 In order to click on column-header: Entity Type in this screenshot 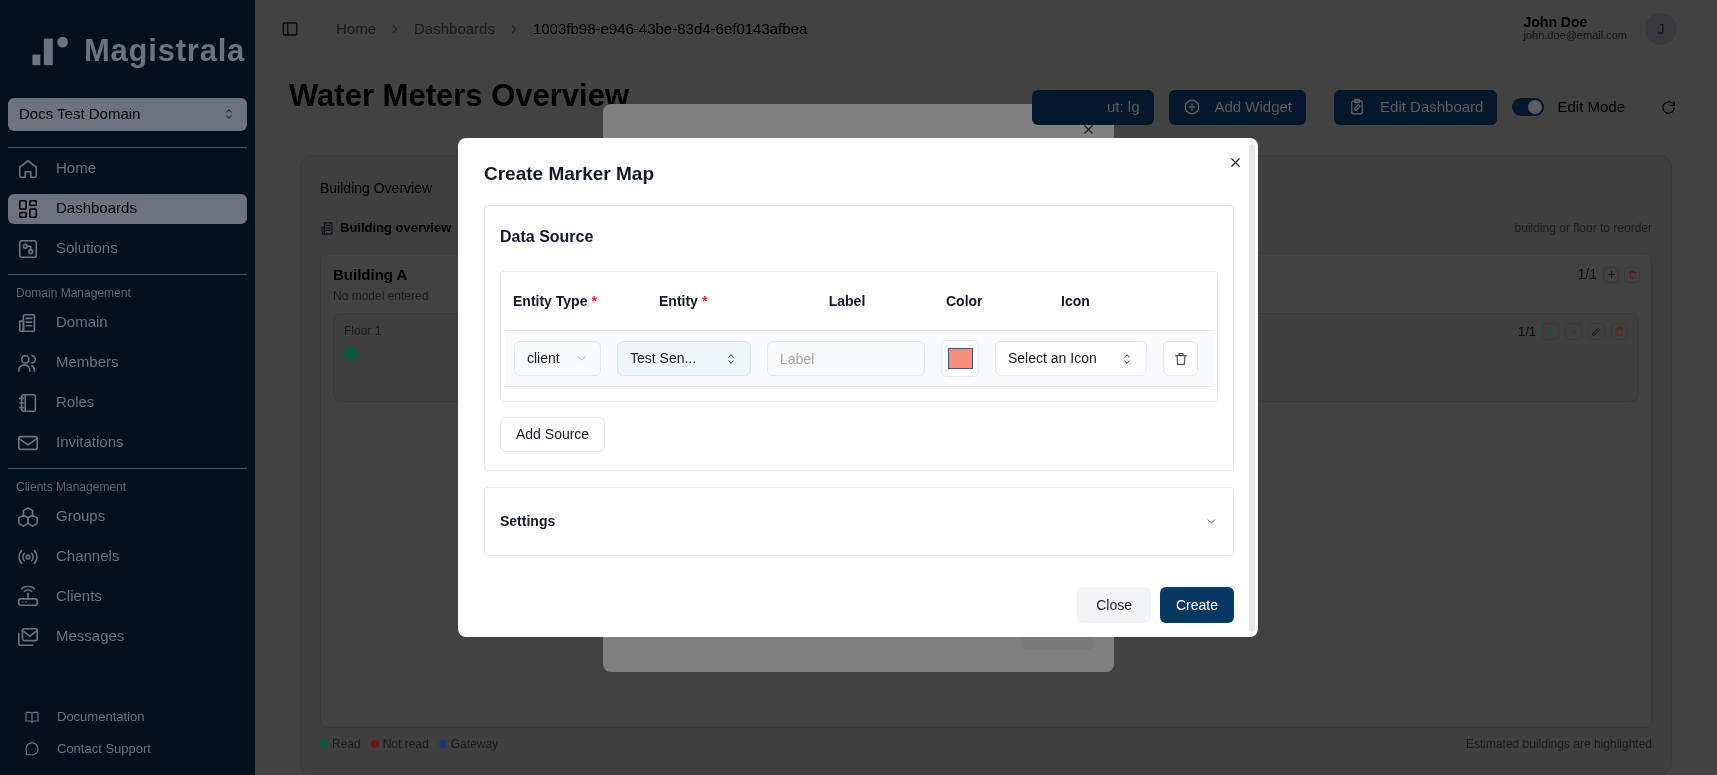, I will do `click(550, 301)`.